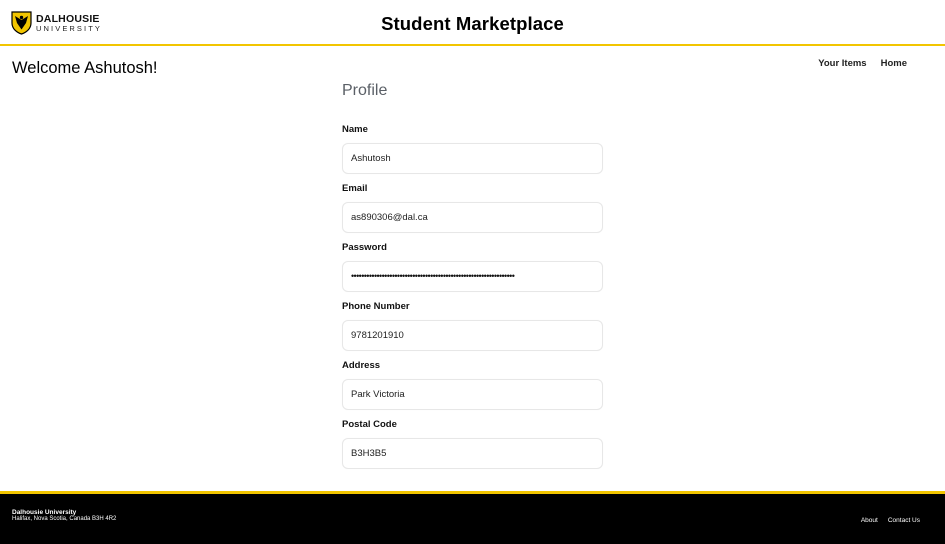 The image size is (945, 544). What do you see at coordinates (364, 247) in the screenshot?
I see `password-label: Password` at bounding box center [364, 247].